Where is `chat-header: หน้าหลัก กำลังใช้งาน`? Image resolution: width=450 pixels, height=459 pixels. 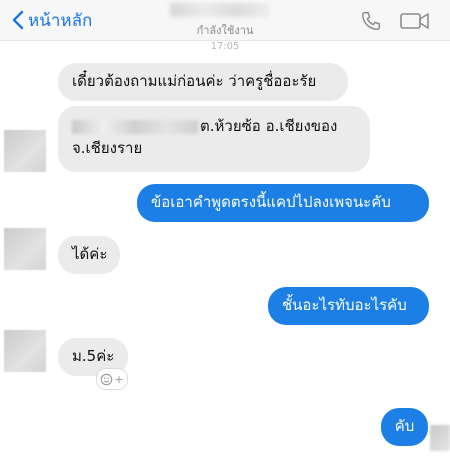
chat-header: หน้าหลัก กำลังใช้งาน is located at coordinates (225, 20).